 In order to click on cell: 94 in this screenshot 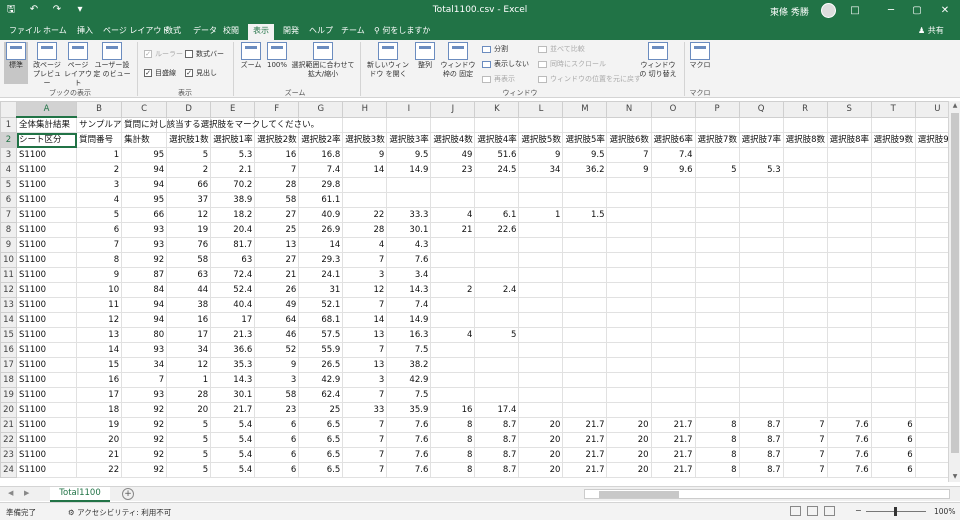, I will do `click(144, 320)`.